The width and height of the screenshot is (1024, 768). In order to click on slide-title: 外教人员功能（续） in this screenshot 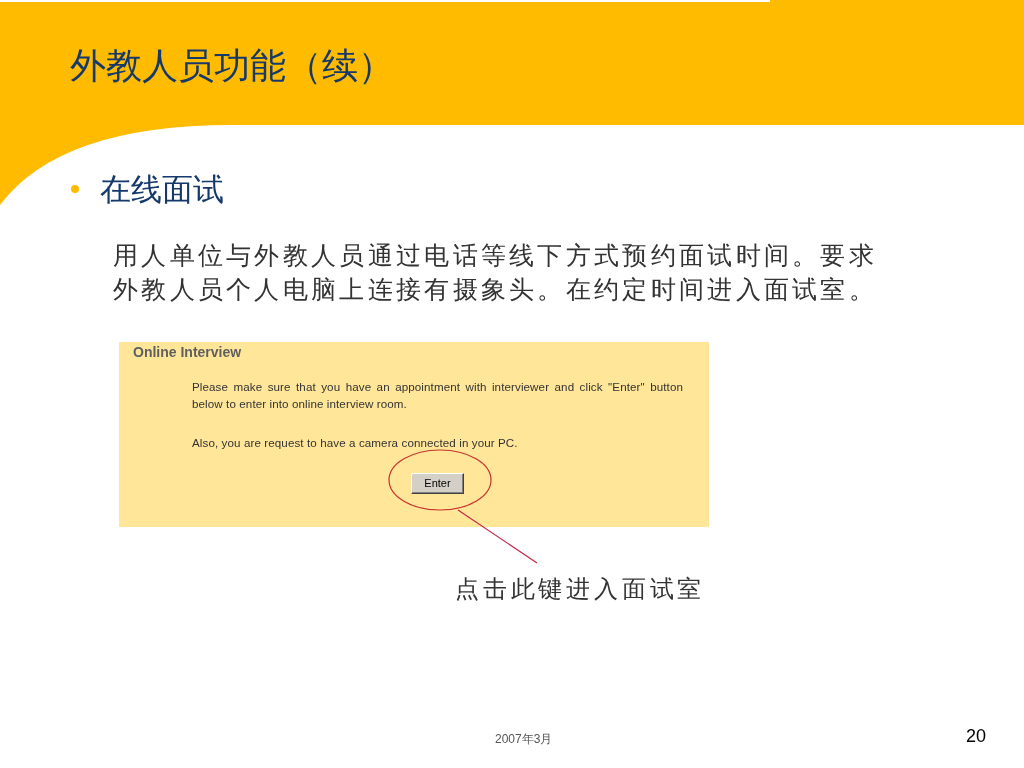, I will do `click(231, 66)`.